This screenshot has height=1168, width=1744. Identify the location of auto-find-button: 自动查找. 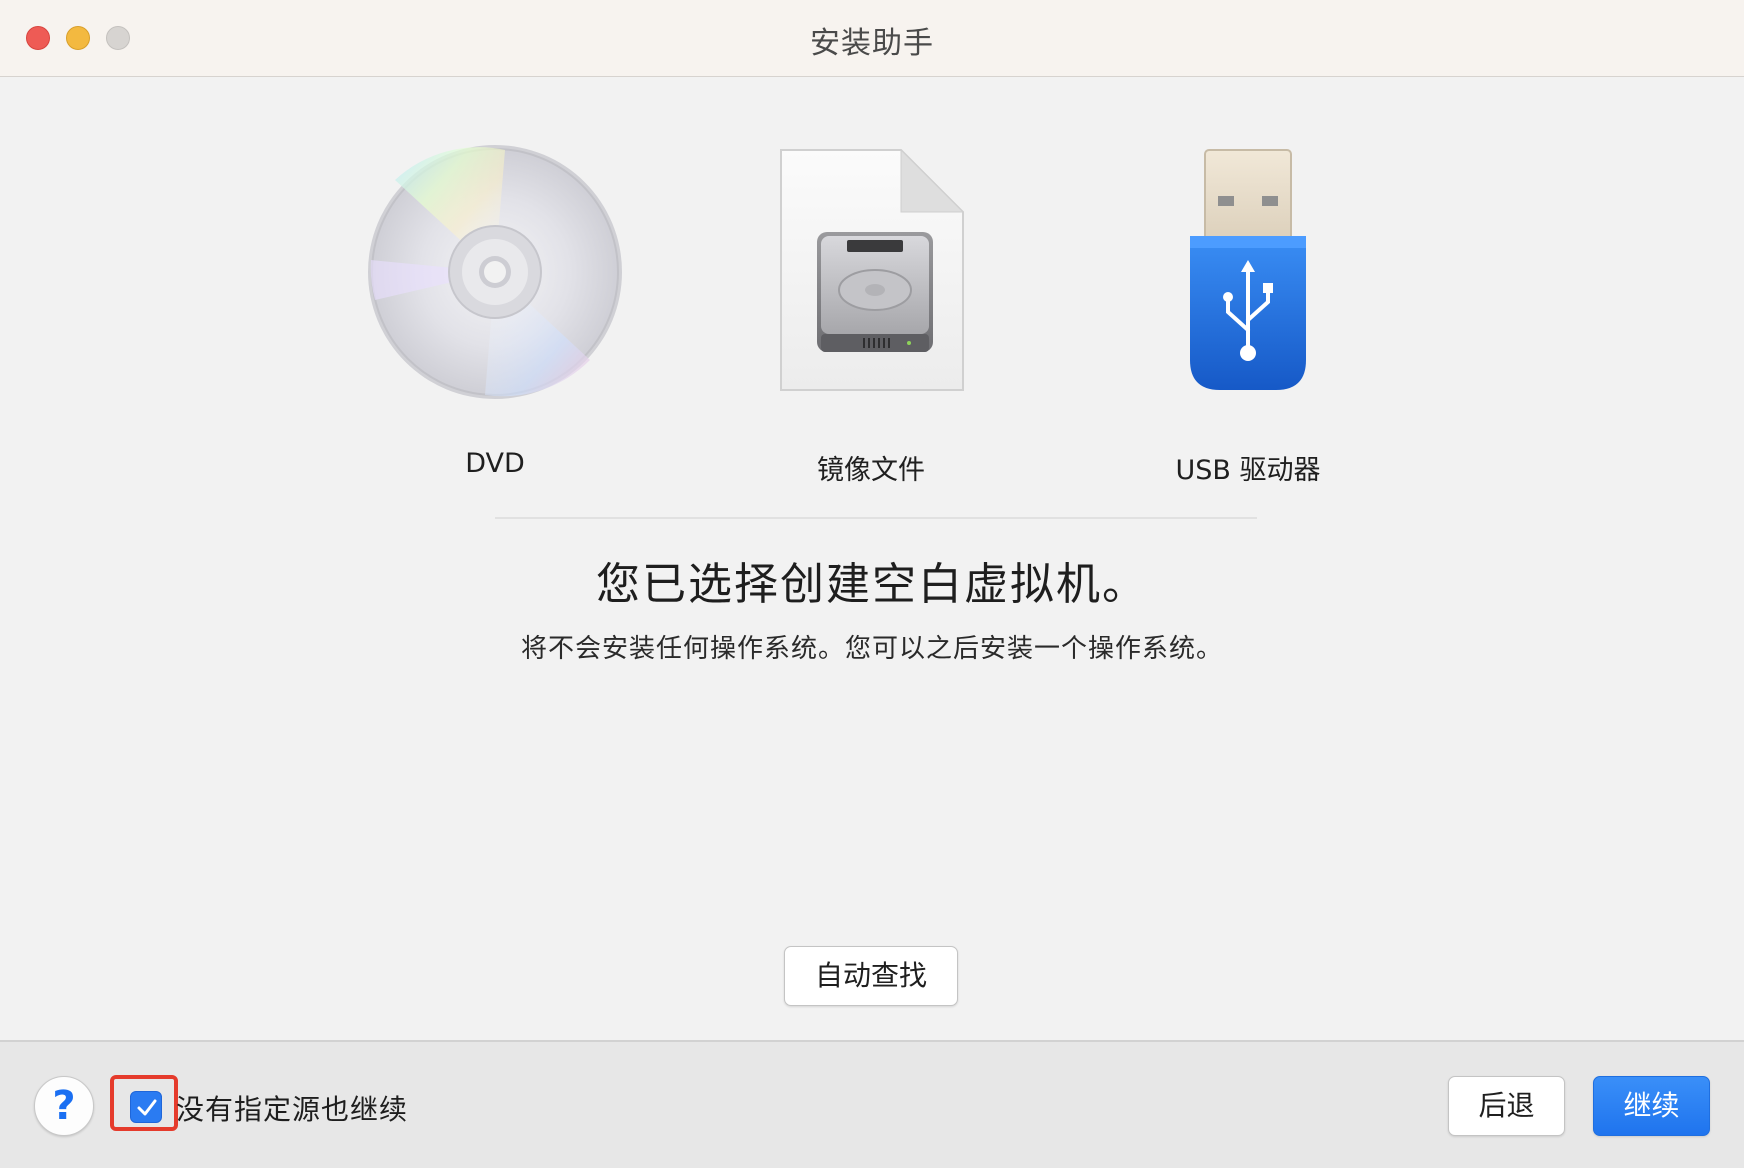
(871, 976).